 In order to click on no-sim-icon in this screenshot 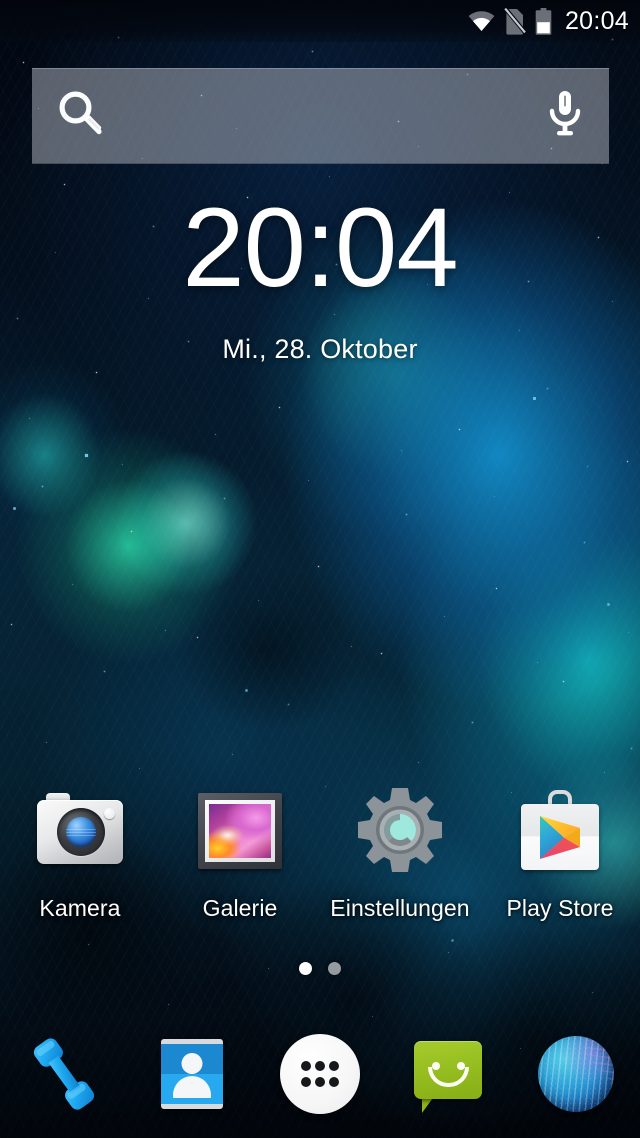, I will do `click(514, 21)`.